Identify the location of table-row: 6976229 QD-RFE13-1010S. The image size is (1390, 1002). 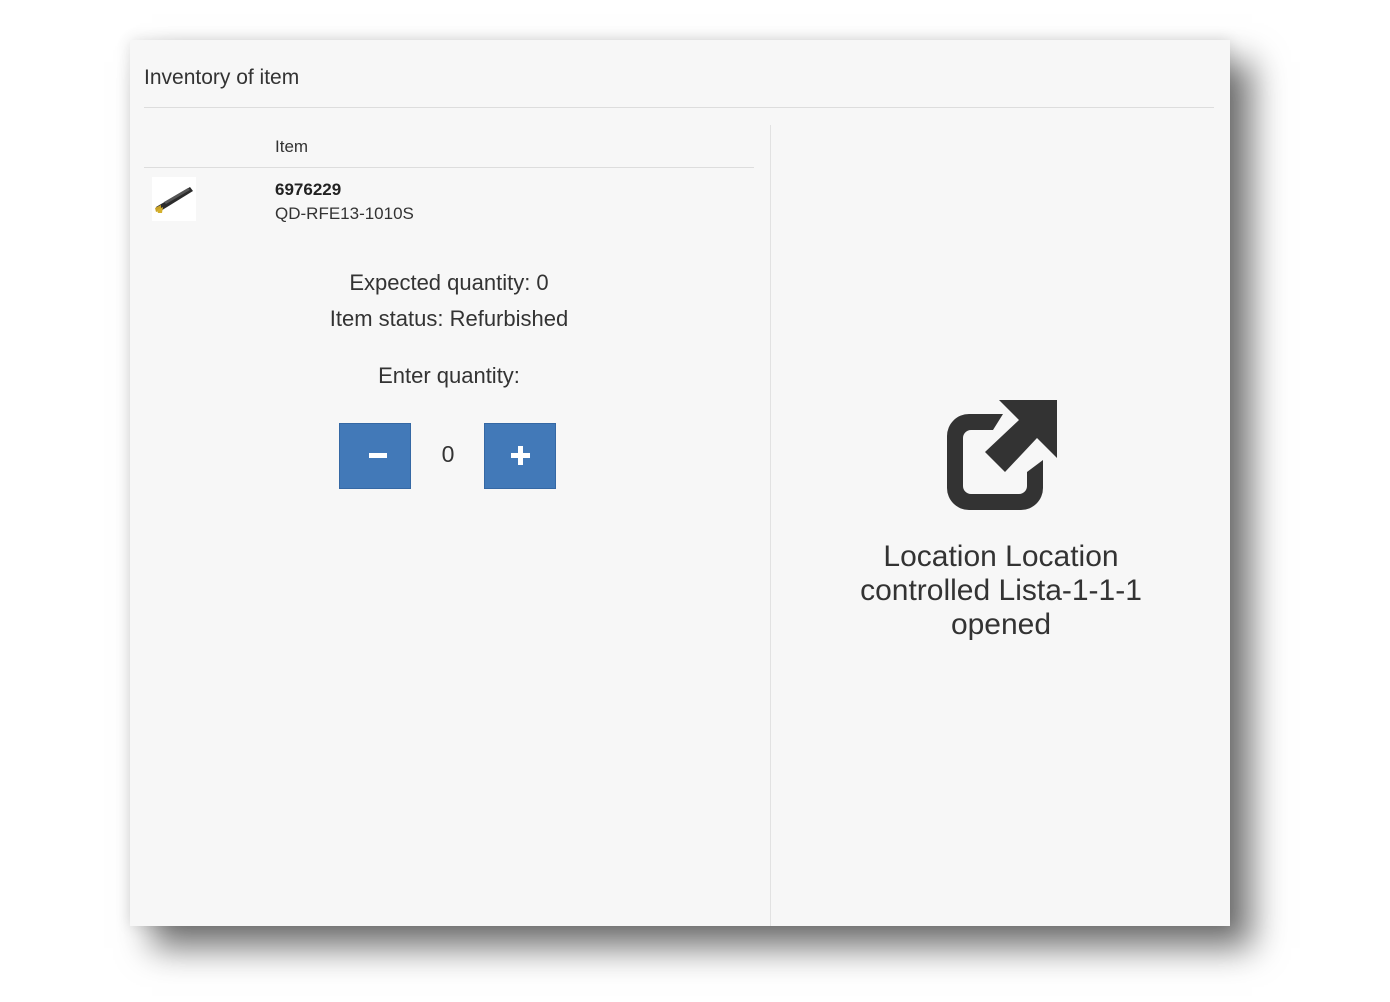
(449, 198).